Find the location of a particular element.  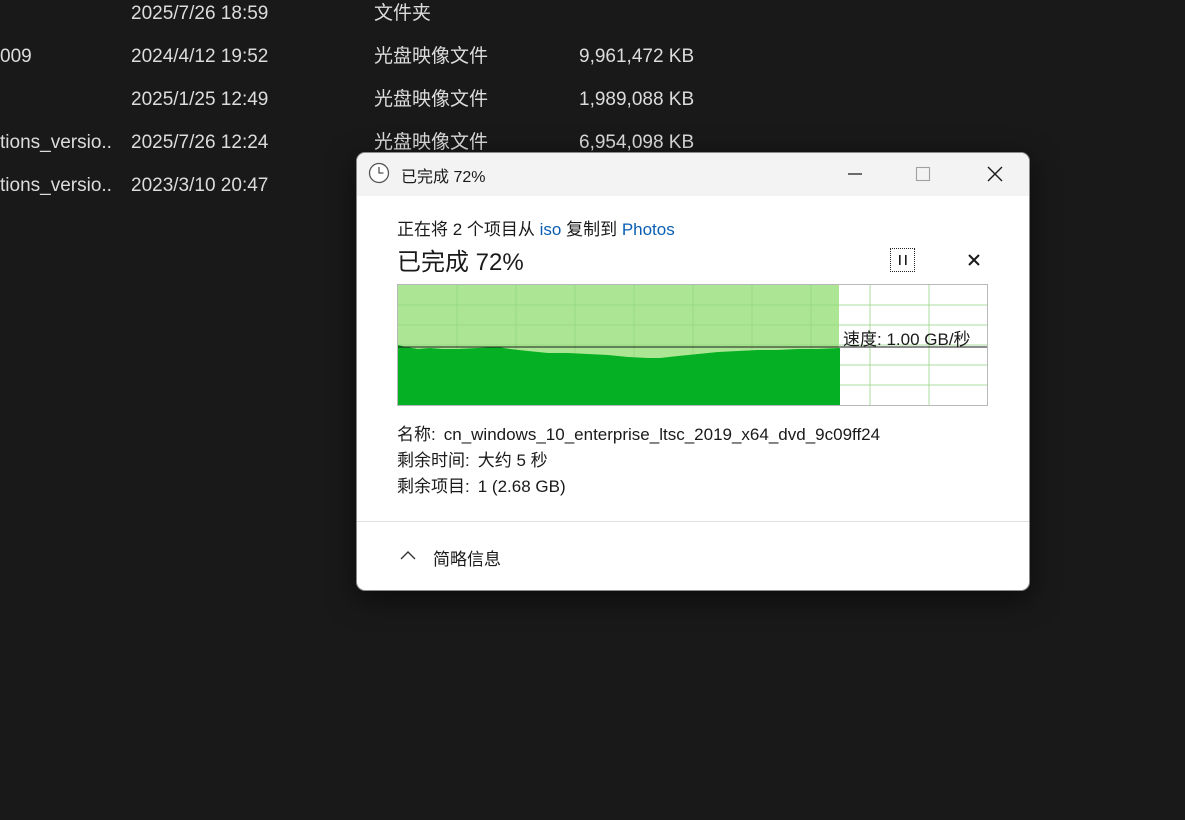

file-row: 2025/1/25 12:49 光盘映像文件 1,989,088 KB is located at coordinates (380, 107).